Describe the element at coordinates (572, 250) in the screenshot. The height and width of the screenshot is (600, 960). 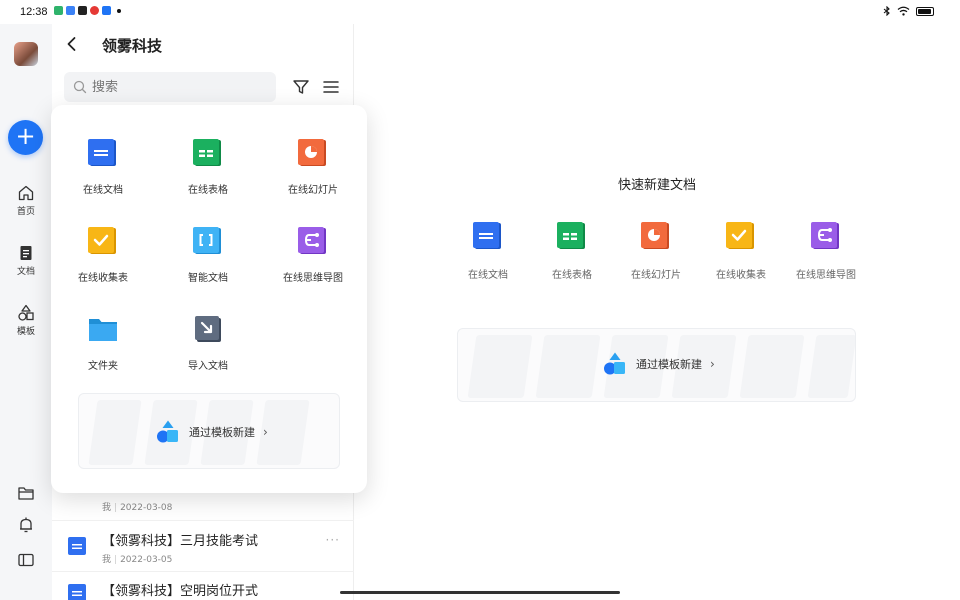
I see `quick-create-sheet: 在线表格` at that location.